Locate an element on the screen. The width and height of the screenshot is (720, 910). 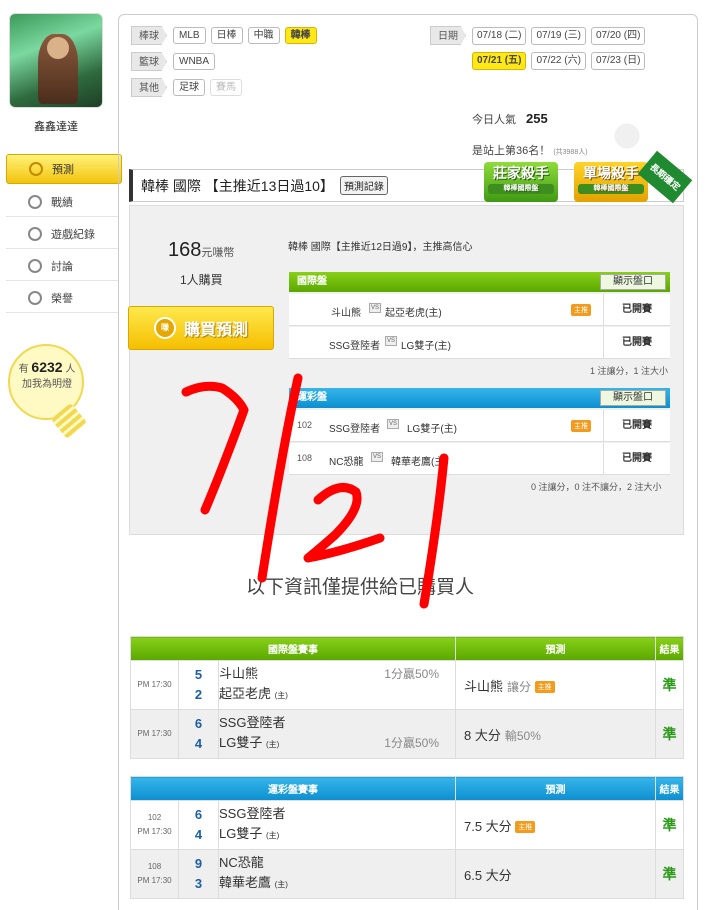
teams: SSG登陸者 LG雙子 (主) 1分贏50% is located at coordinates (337, 734).